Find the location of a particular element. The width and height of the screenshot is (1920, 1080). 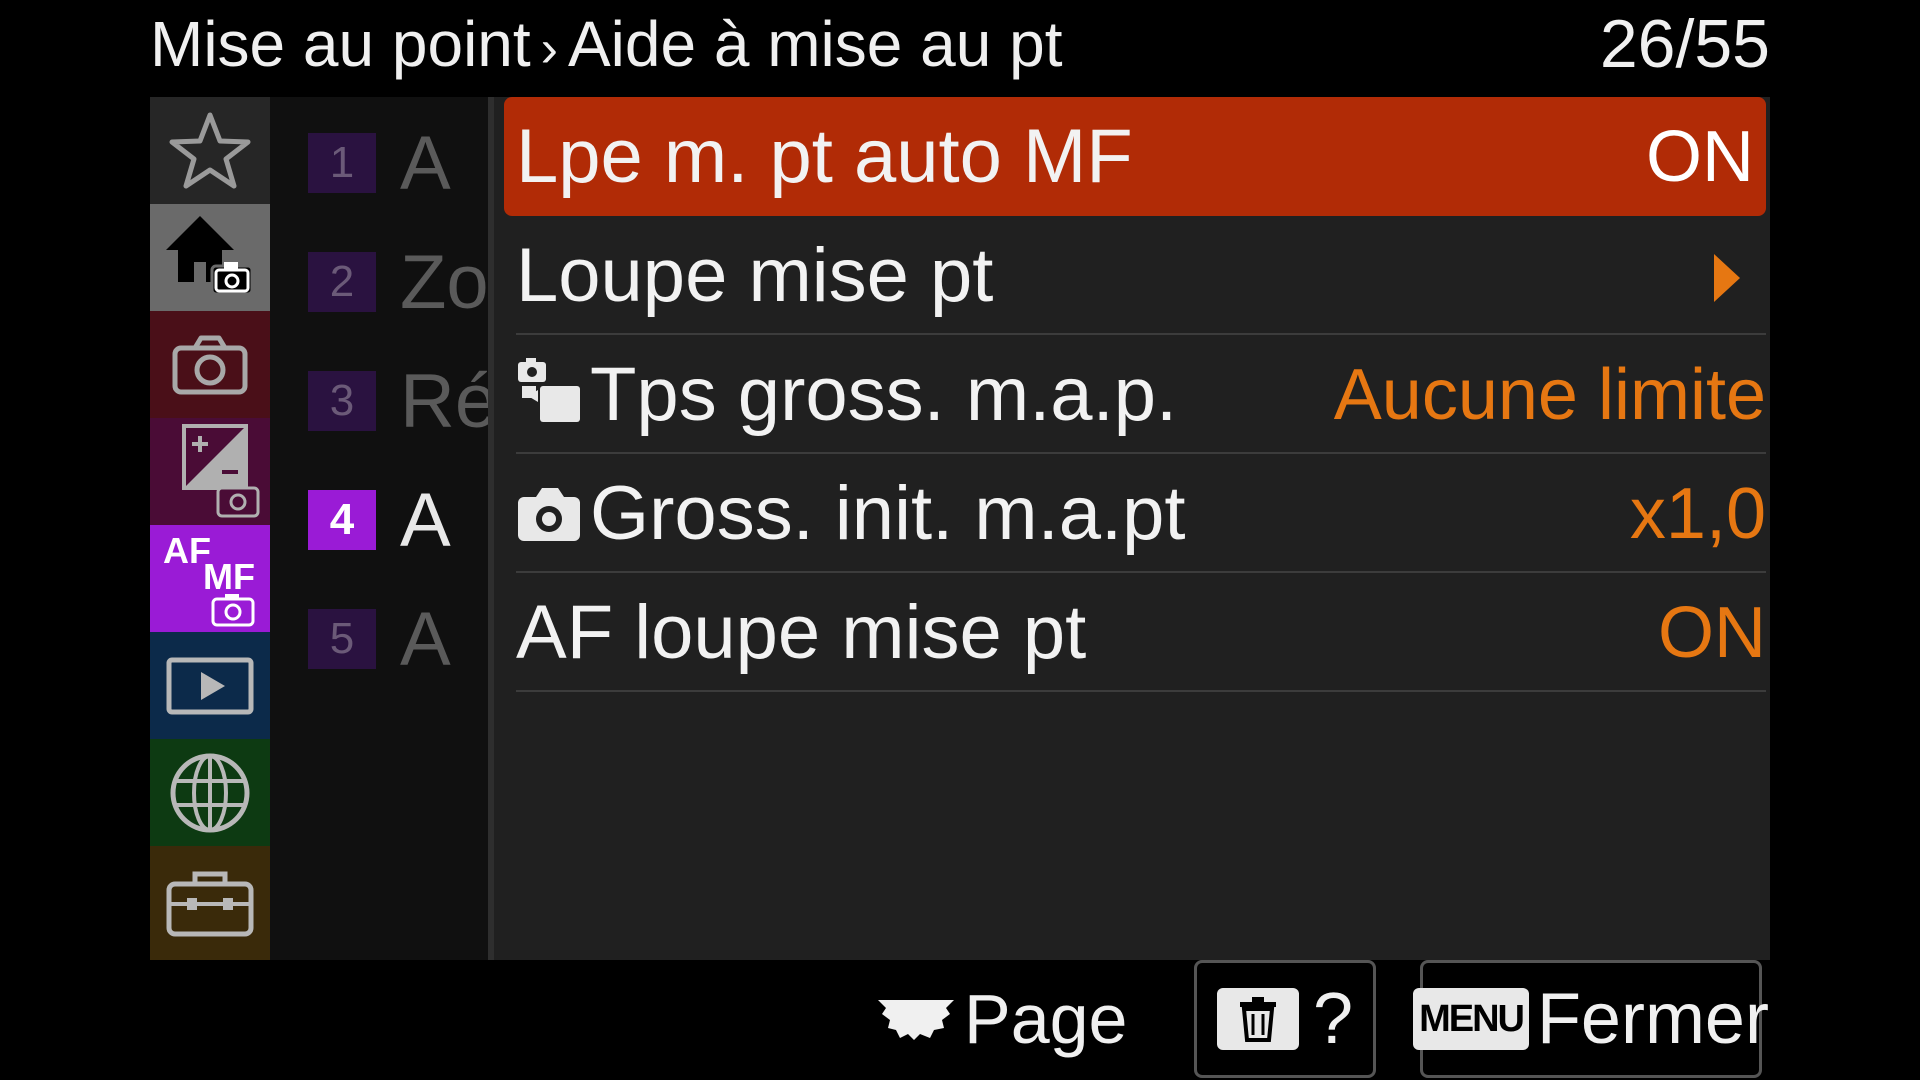

page-hint-label: Page is located at coordinates (1046, 1019).